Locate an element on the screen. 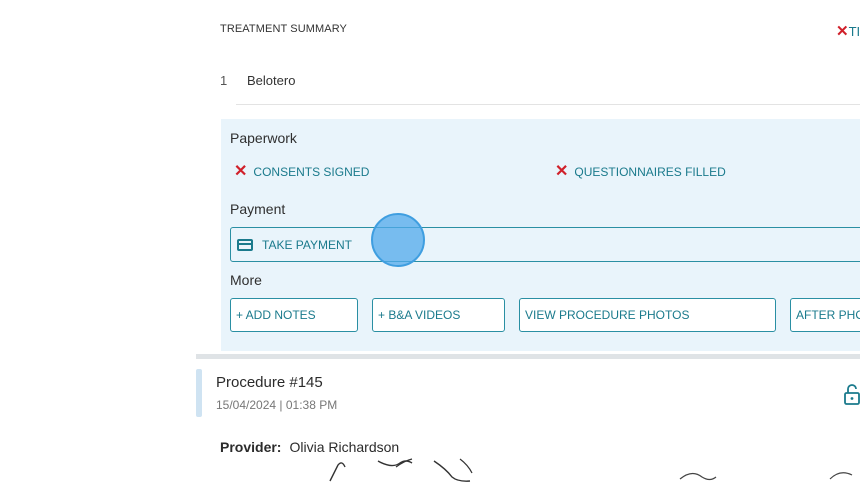 The width and height of the screenshot is (860, 482). take-payment-label: TAKE PAYMENT is located at coordinates (307, 244).